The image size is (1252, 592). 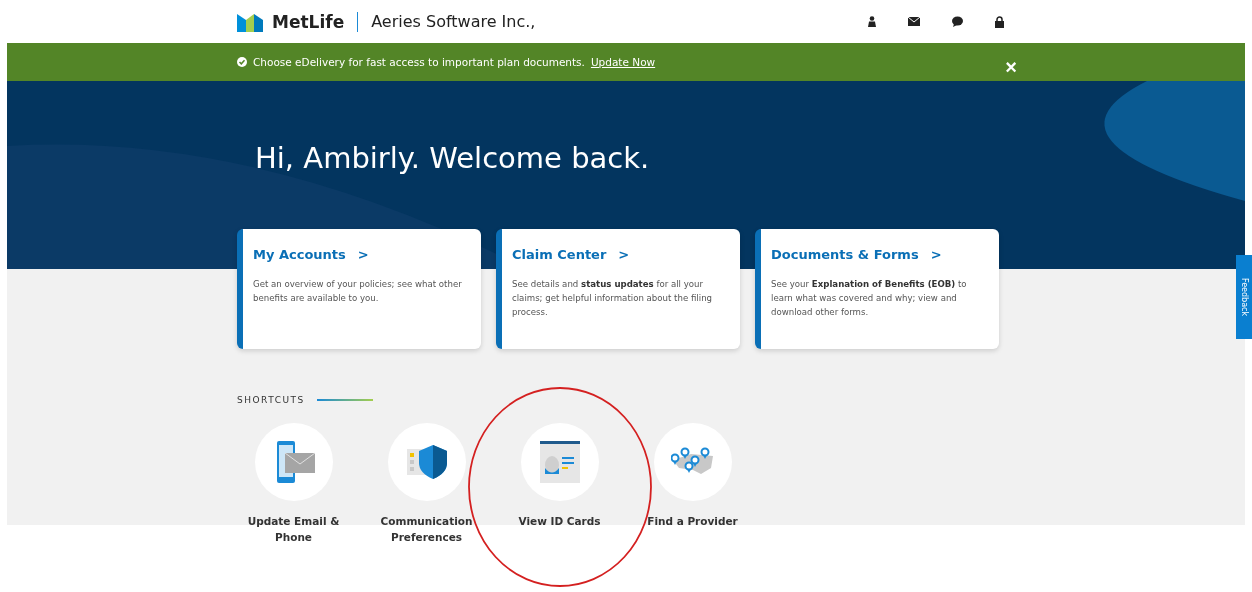 What do you see at coordinates (571, 254) in the screenshot?
I see `card-title-link: Claim Center >` at bounding box center [571, 254].